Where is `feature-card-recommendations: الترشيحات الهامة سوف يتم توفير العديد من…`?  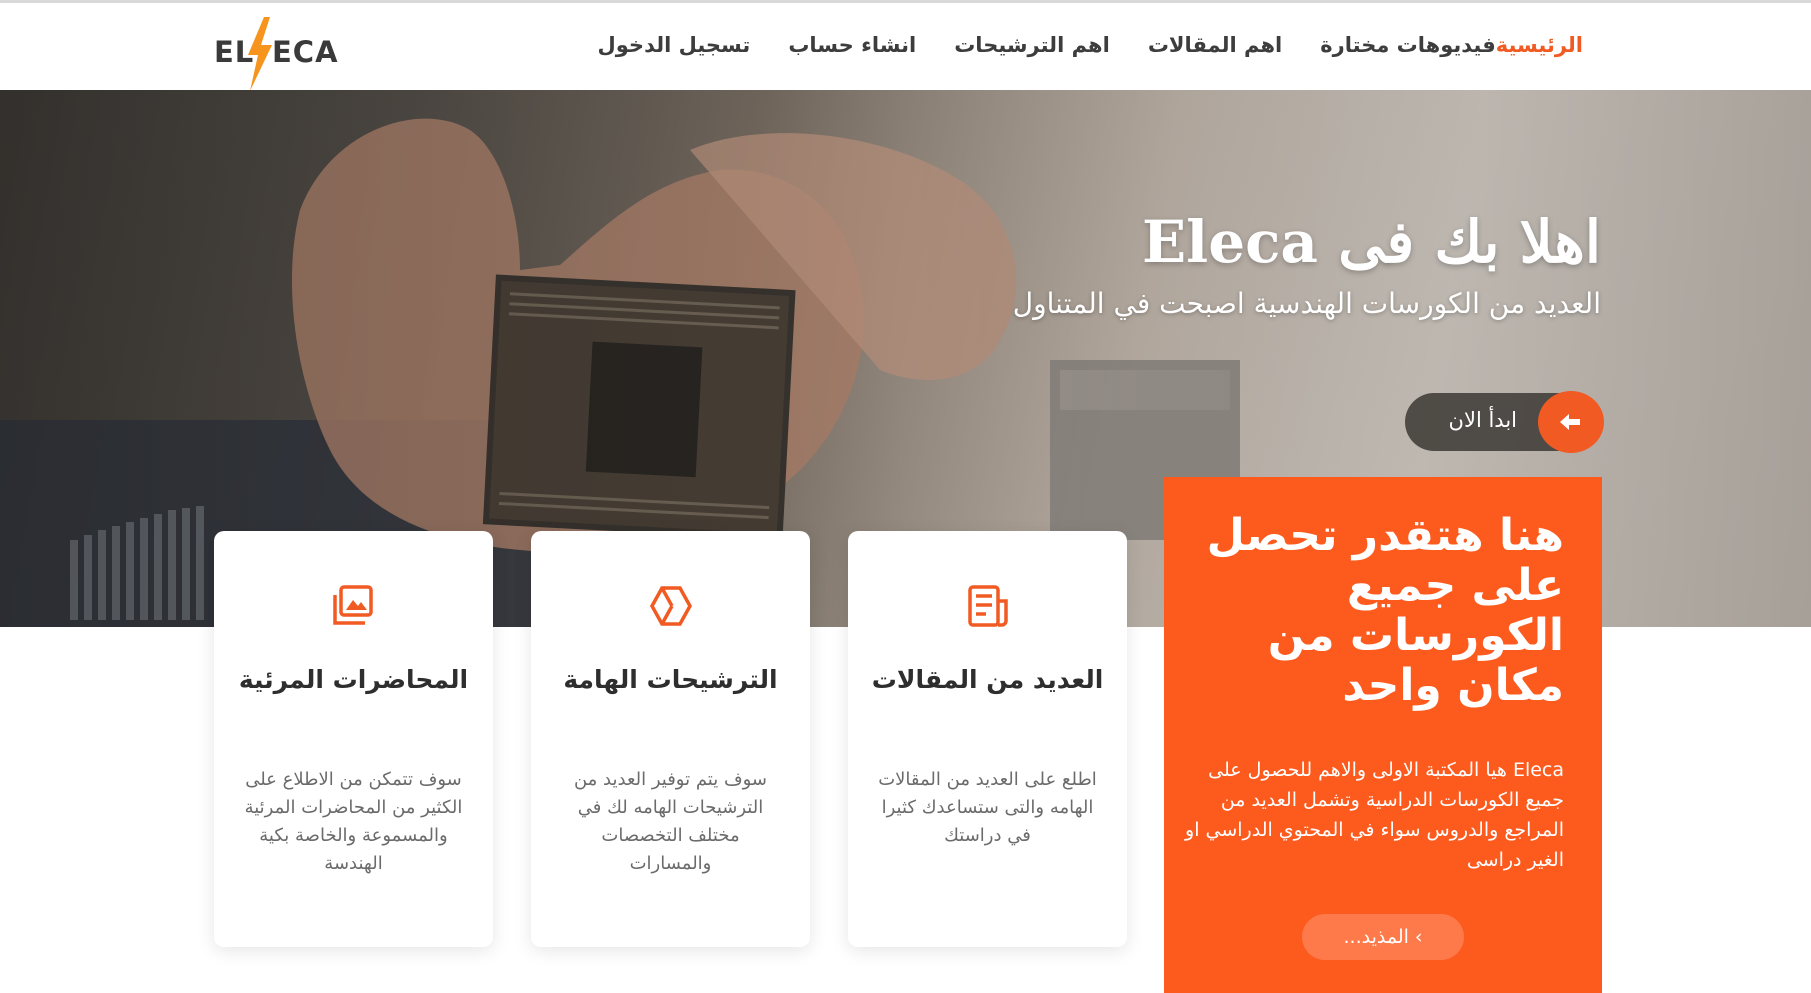 feature-card-recommendations: الترشيحات الهامة سوف يتم توفير العديد من… is located at coordinates (670, 739).